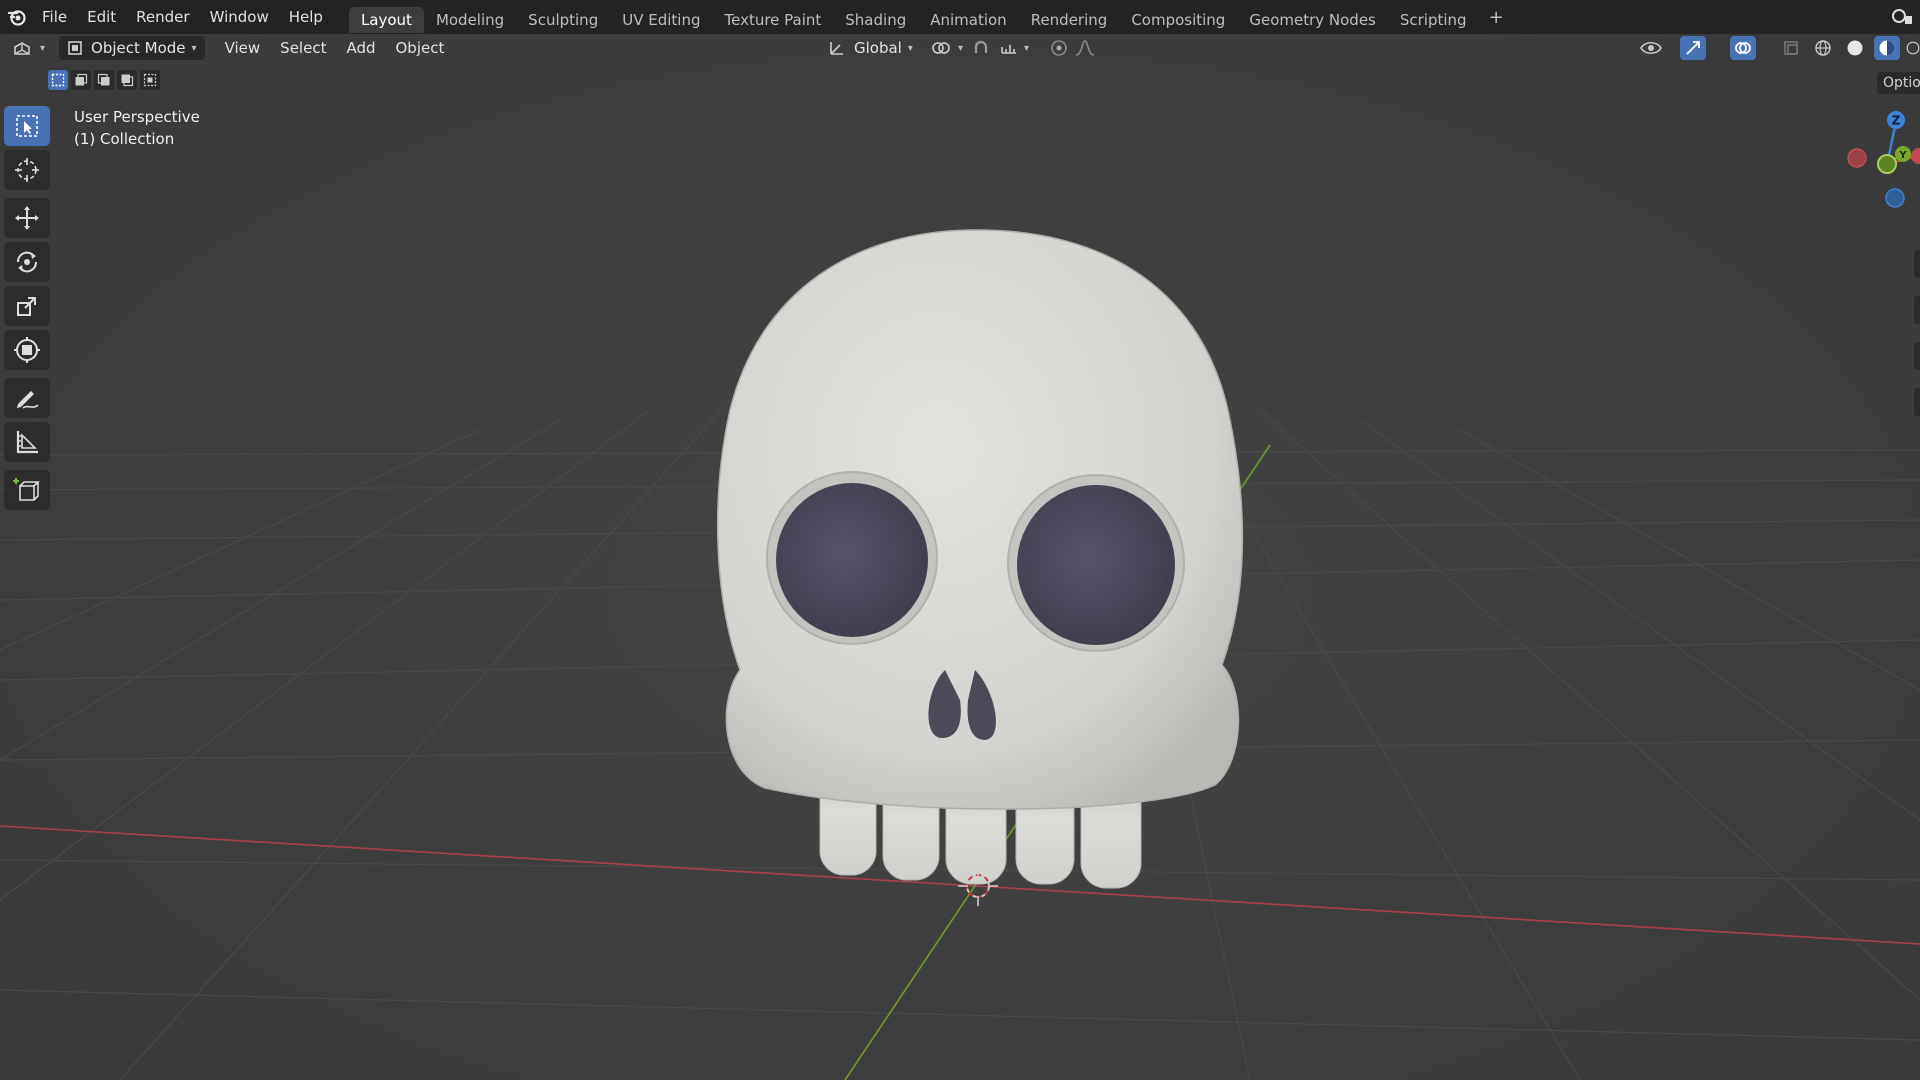 This screenshot has width=1920, height=1080. What do you see at coordinates (1085, 48) in the screenshot?
I see `proportional-falloff-dropdown` at bounding box center [1085, 48].